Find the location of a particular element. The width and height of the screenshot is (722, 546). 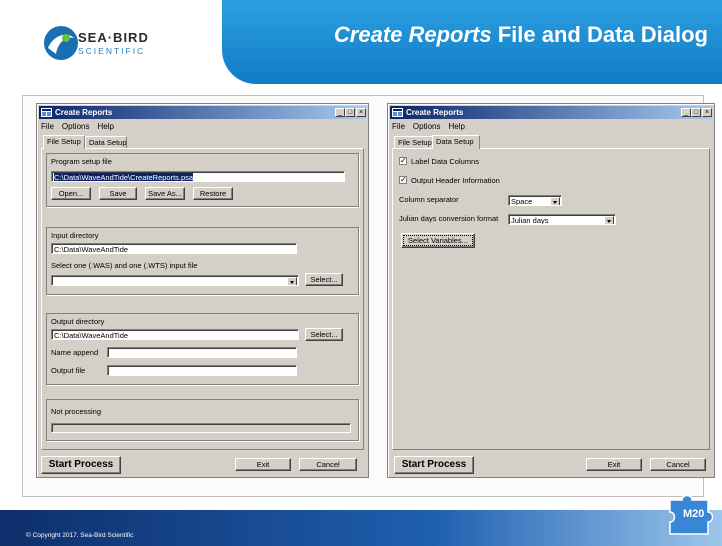

slide-title-rest: File and Data Dialog is located at coordinates (599, 34).